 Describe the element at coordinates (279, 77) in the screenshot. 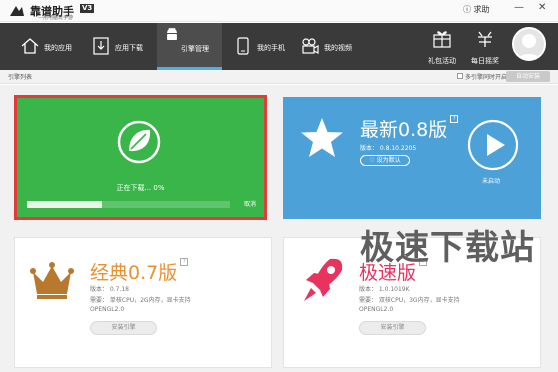

I see `engine-list-toolbar: 引擎列表 多引擎同时开启 自动安装` at that location.